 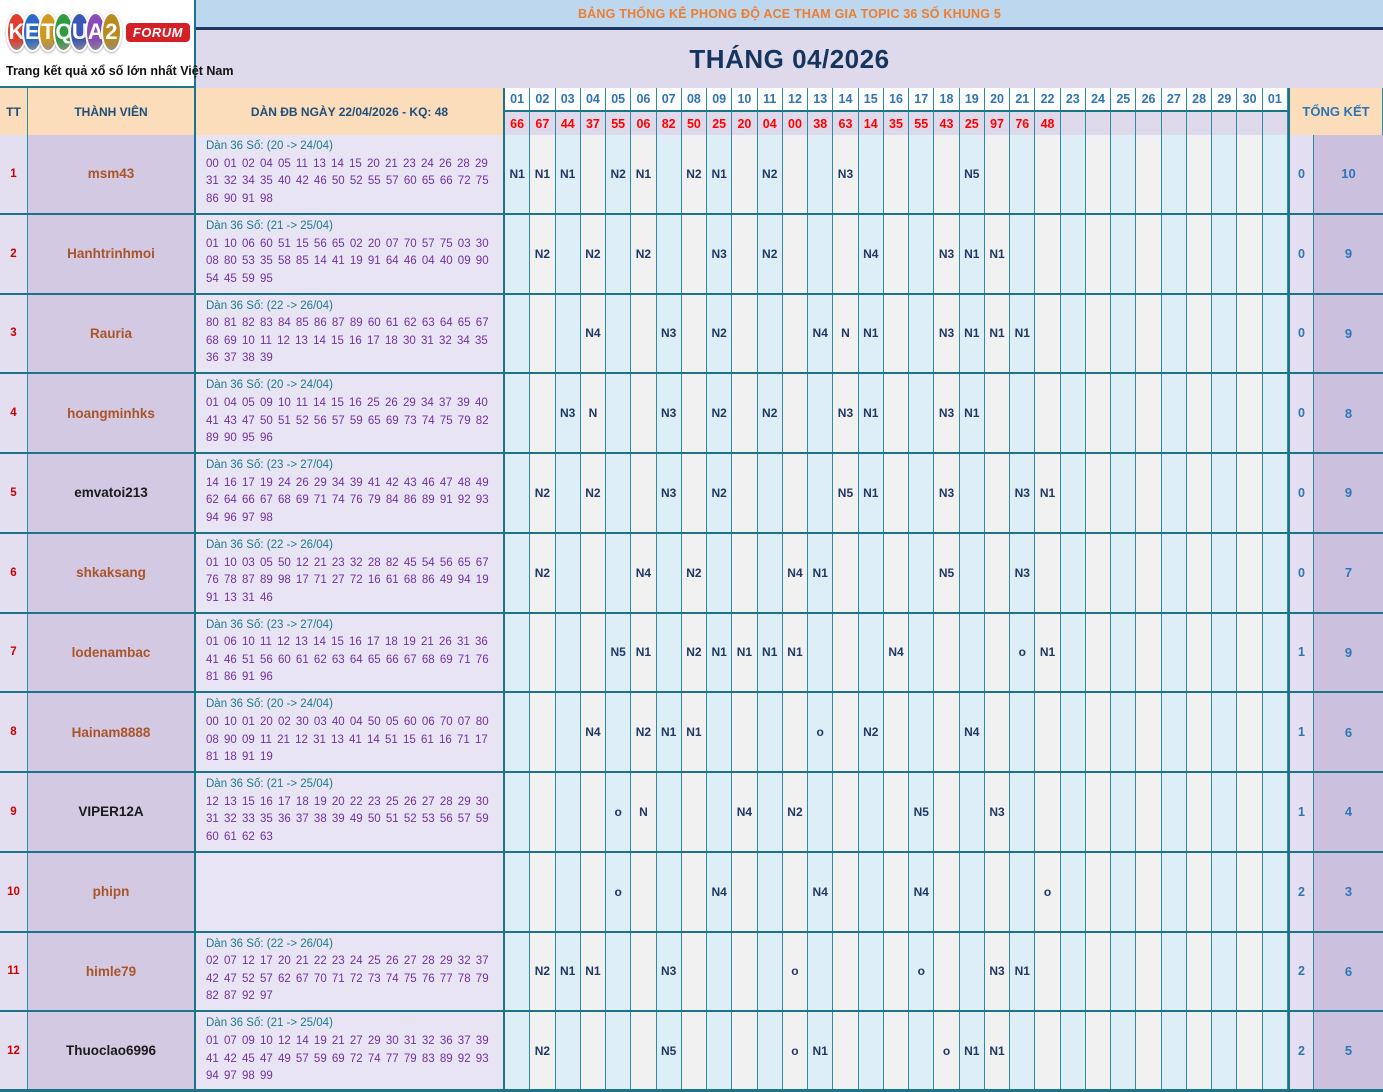 I want to click on result-number-cell: 37, so click(x=593, y=123).